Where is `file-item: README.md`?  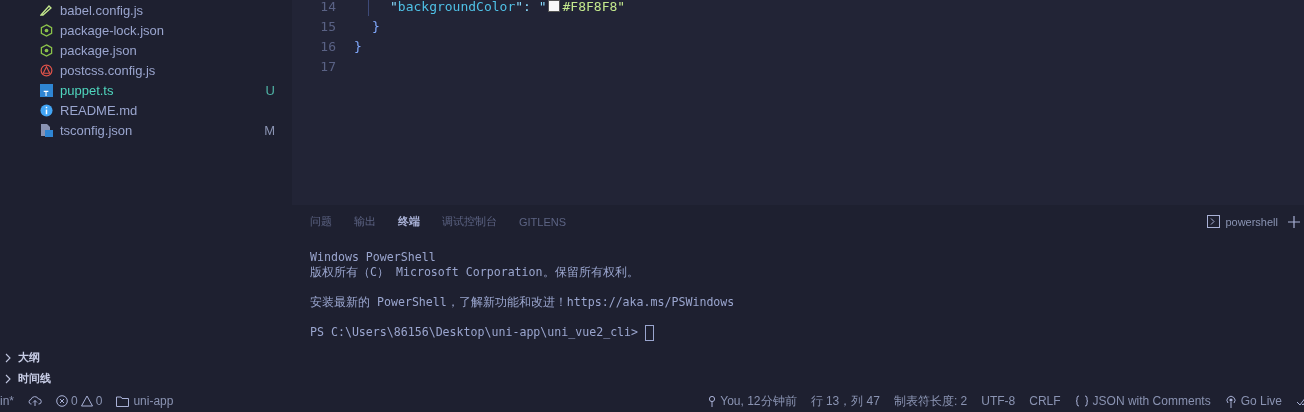 file-item: README.md is located at coordinates (146, 110).